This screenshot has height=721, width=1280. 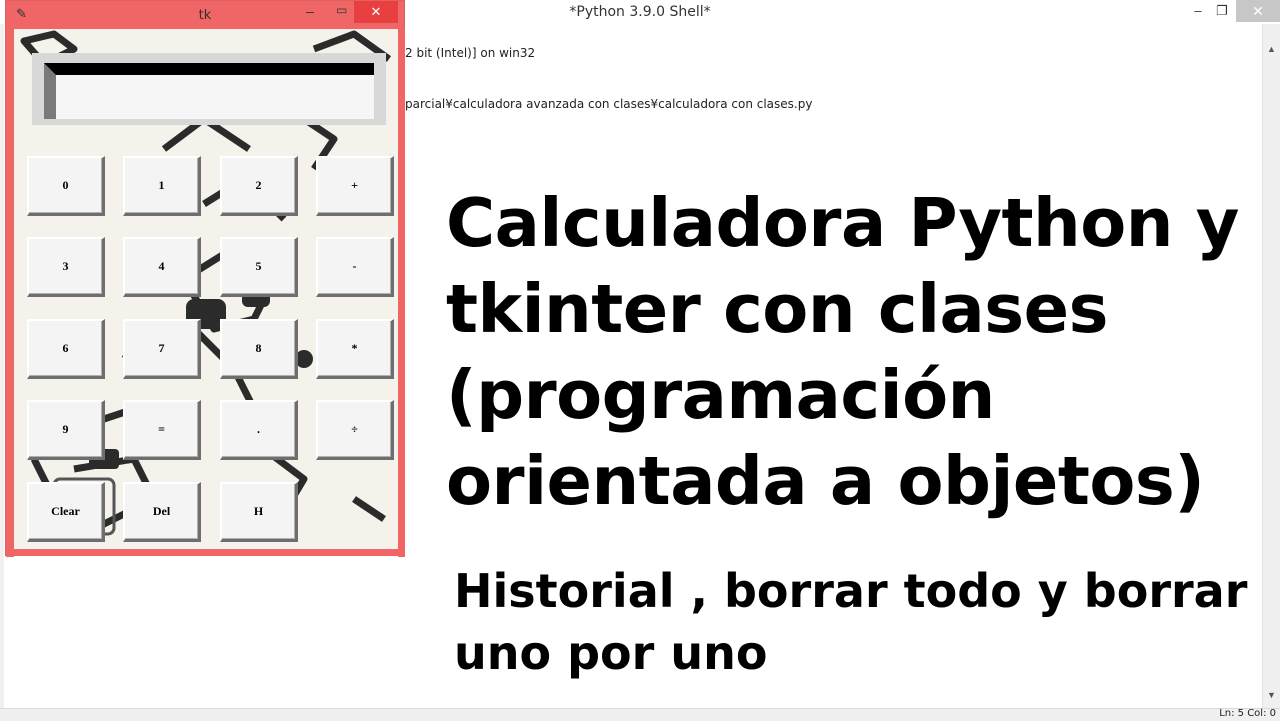 What do you see at coordinates (640, 714) in the screenshot?
I see `shell-statusbar: Ln: 5 Col: 0` at bounding box center [640, 714].